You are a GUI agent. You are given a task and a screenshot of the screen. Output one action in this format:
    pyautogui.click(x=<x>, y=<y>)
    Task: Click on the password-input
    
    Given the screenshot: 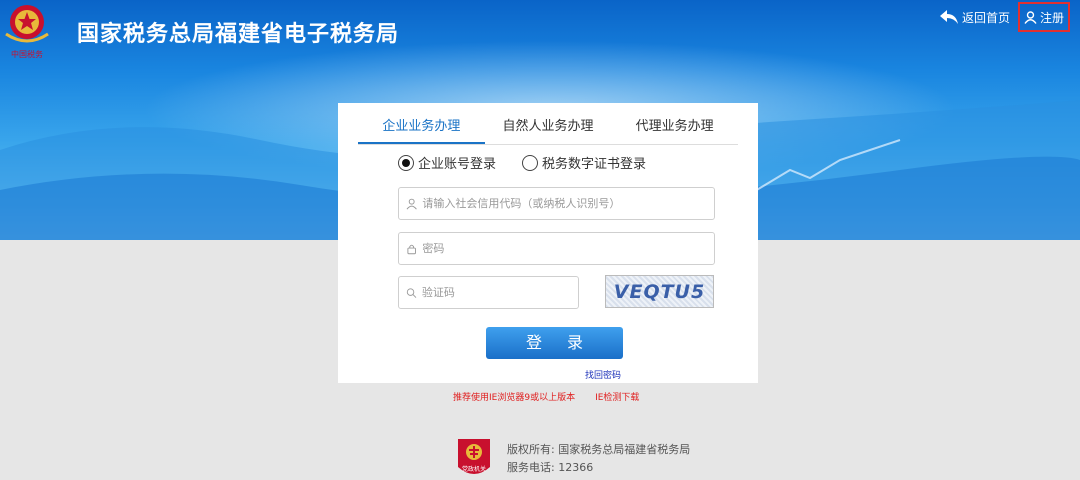 What is the action you would take?
    pyautogui.click(x=568, y=248)
    